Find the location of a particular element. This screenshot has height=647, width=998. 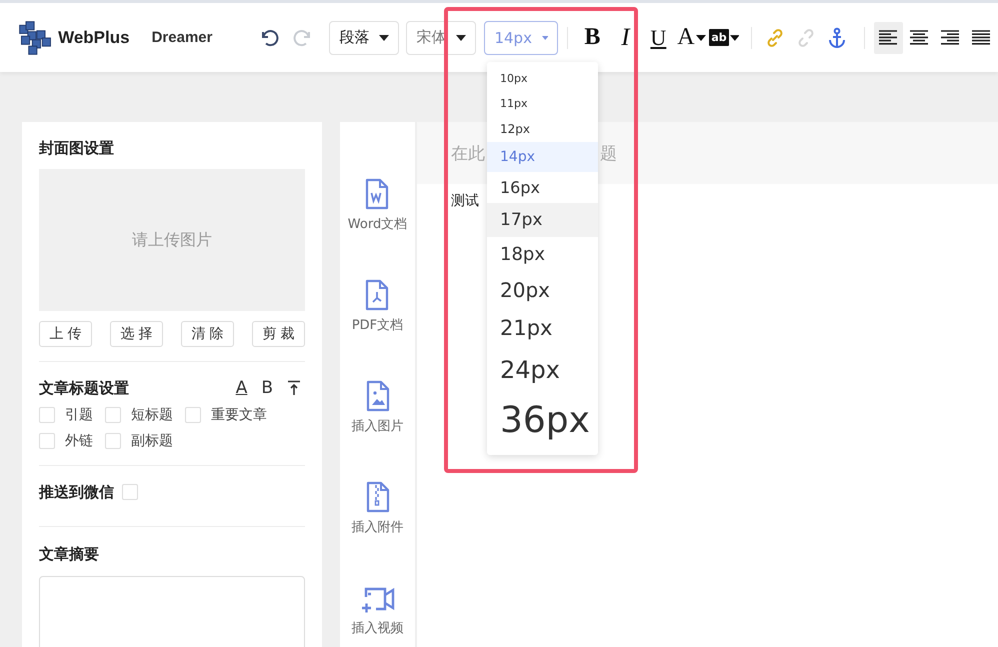

title-placeholder: 在此 is located at coordinates (468, 153).